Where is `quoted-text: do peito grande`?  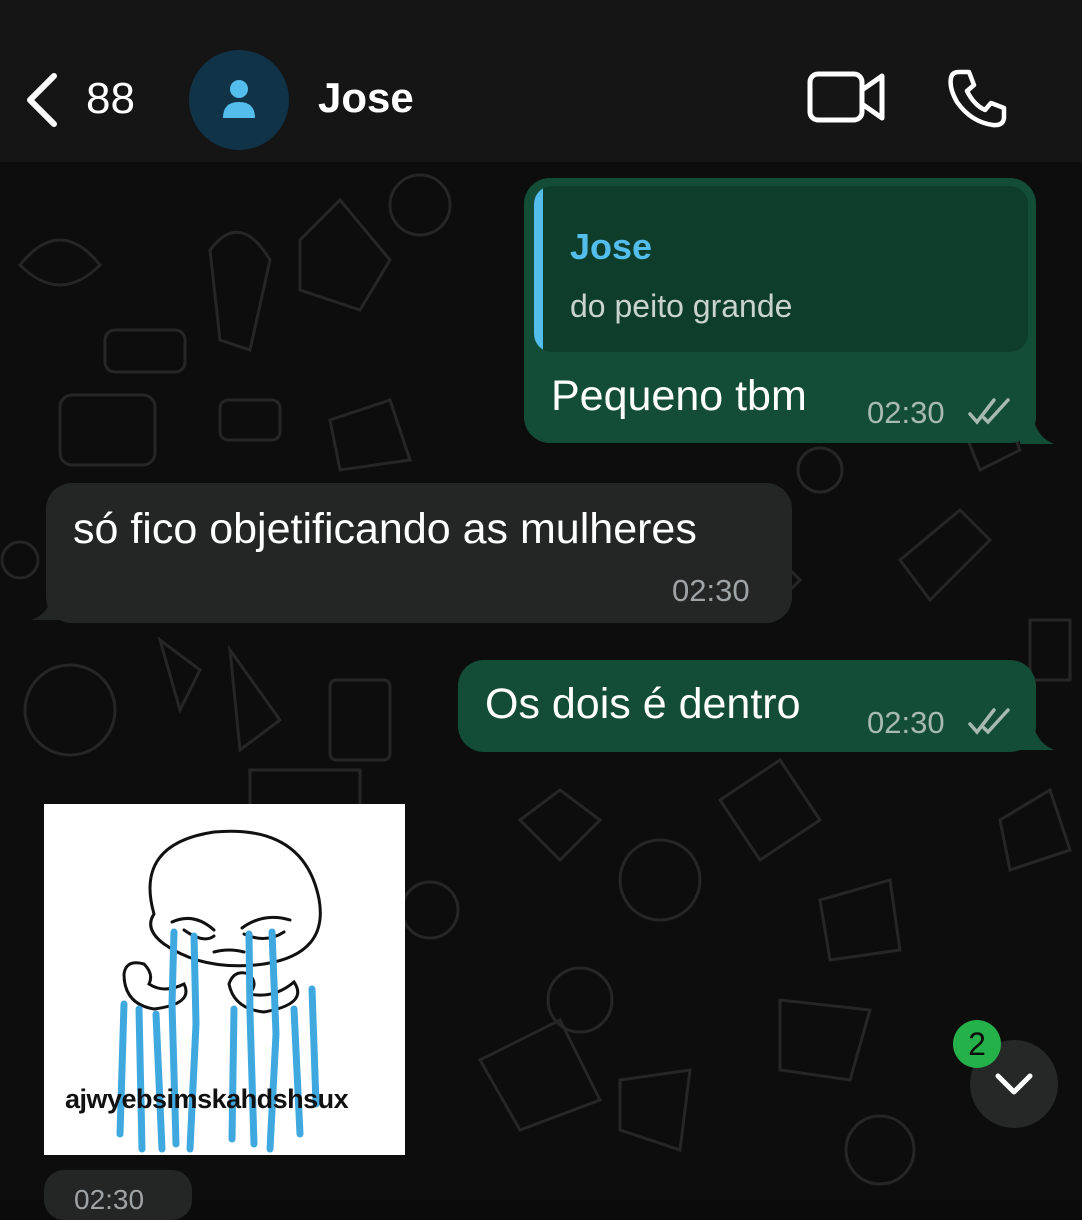 quoted-text: do peito grande is located at coordinates (681, 306).